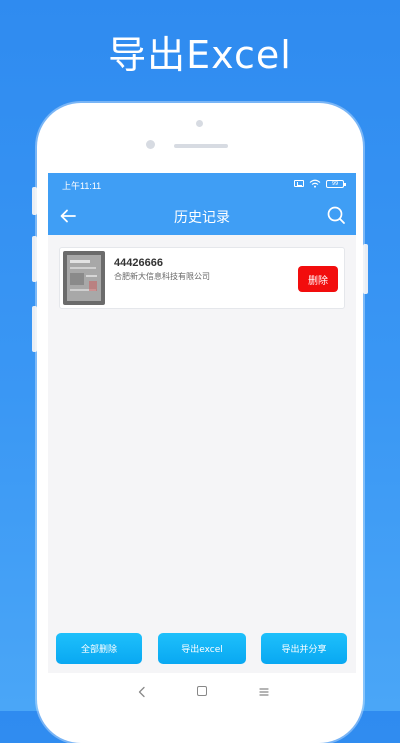  Describe the element at coordinates (99, 648) in the screenshot. I see `delete-all-button: 全部删除` at that location.